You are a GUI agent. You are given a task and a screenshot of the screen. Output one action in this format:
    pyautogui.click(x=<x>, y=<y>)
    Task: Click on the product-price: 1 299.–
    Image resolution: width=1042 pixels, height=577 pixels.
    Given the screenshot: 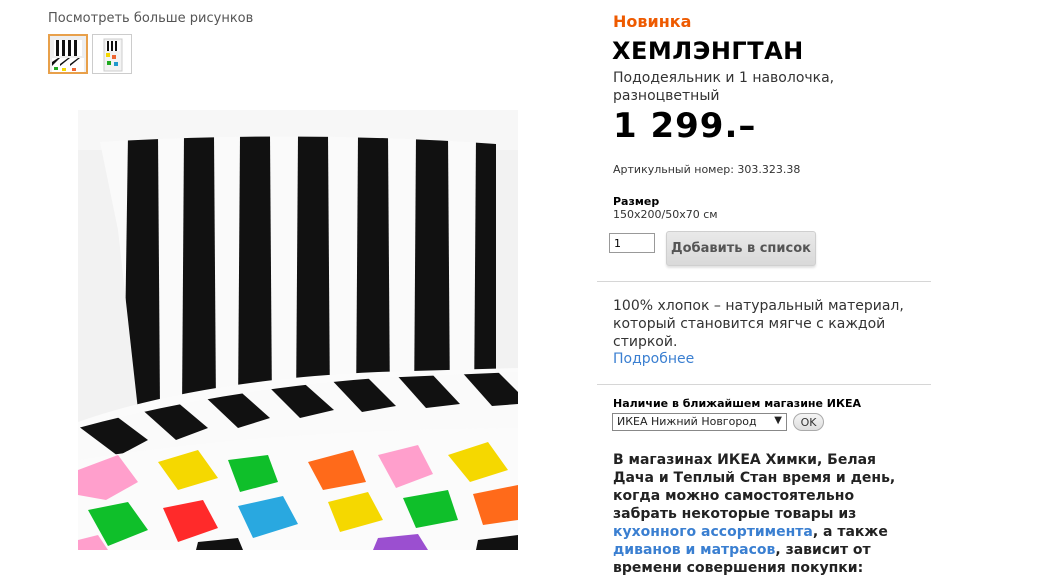 What is the action you would take?
    pyautogui.click(x=685, y=126)
    